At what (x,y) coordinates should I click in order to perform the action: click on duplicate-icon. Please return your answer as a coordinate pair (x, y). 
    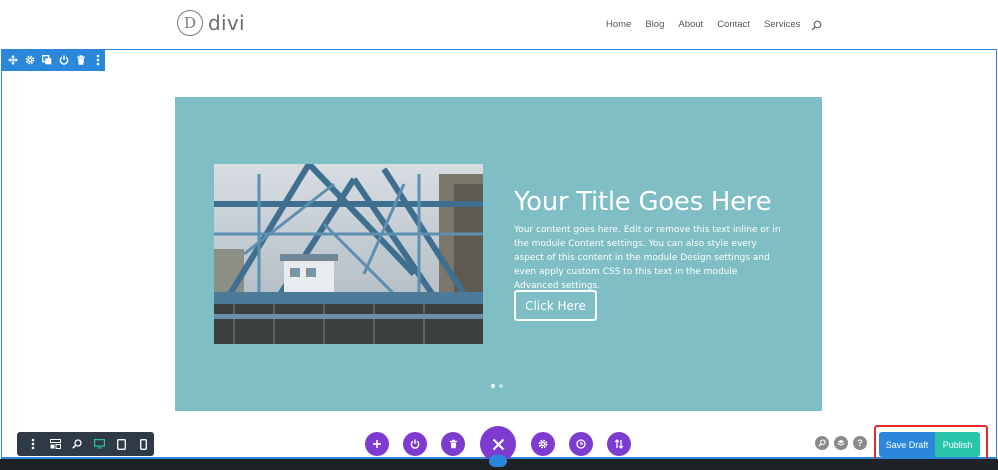
    Looking at the image, I should click on (46, 60).